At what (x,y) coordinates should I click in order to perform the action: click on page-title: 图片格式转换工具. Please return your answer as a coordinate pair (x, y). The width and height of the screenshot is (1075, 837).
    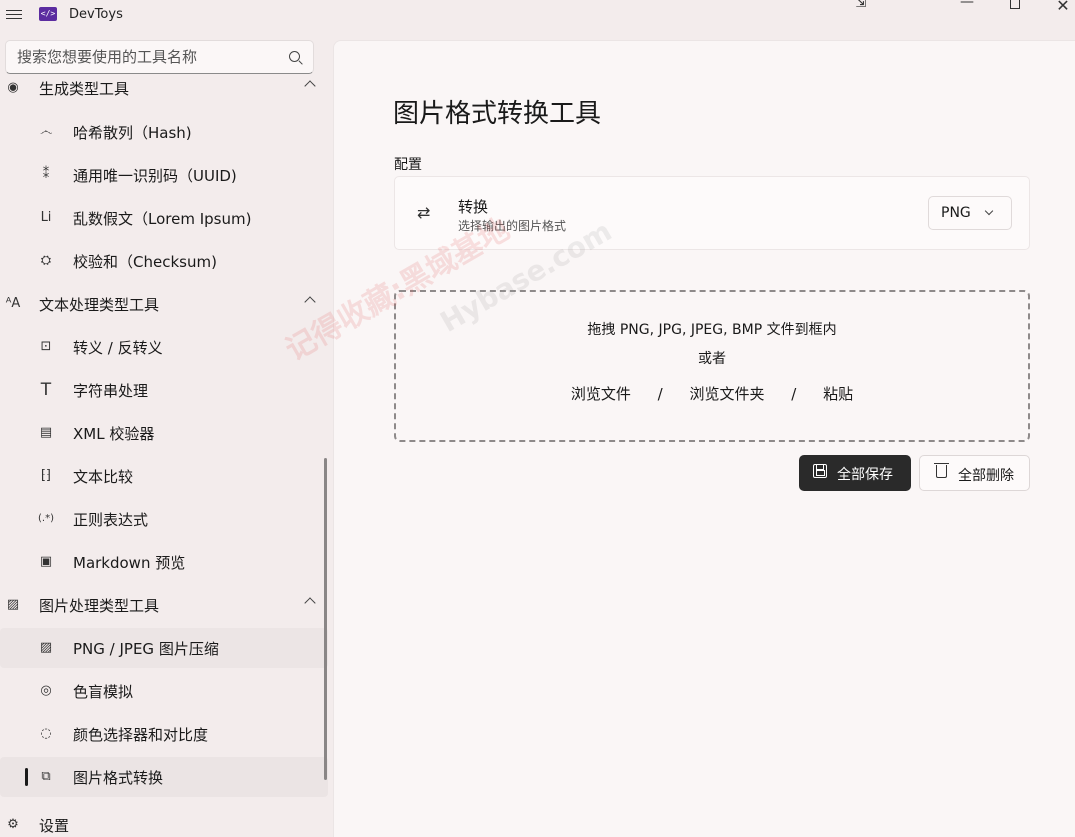
    Looking at the image, I should click on (497, 114).